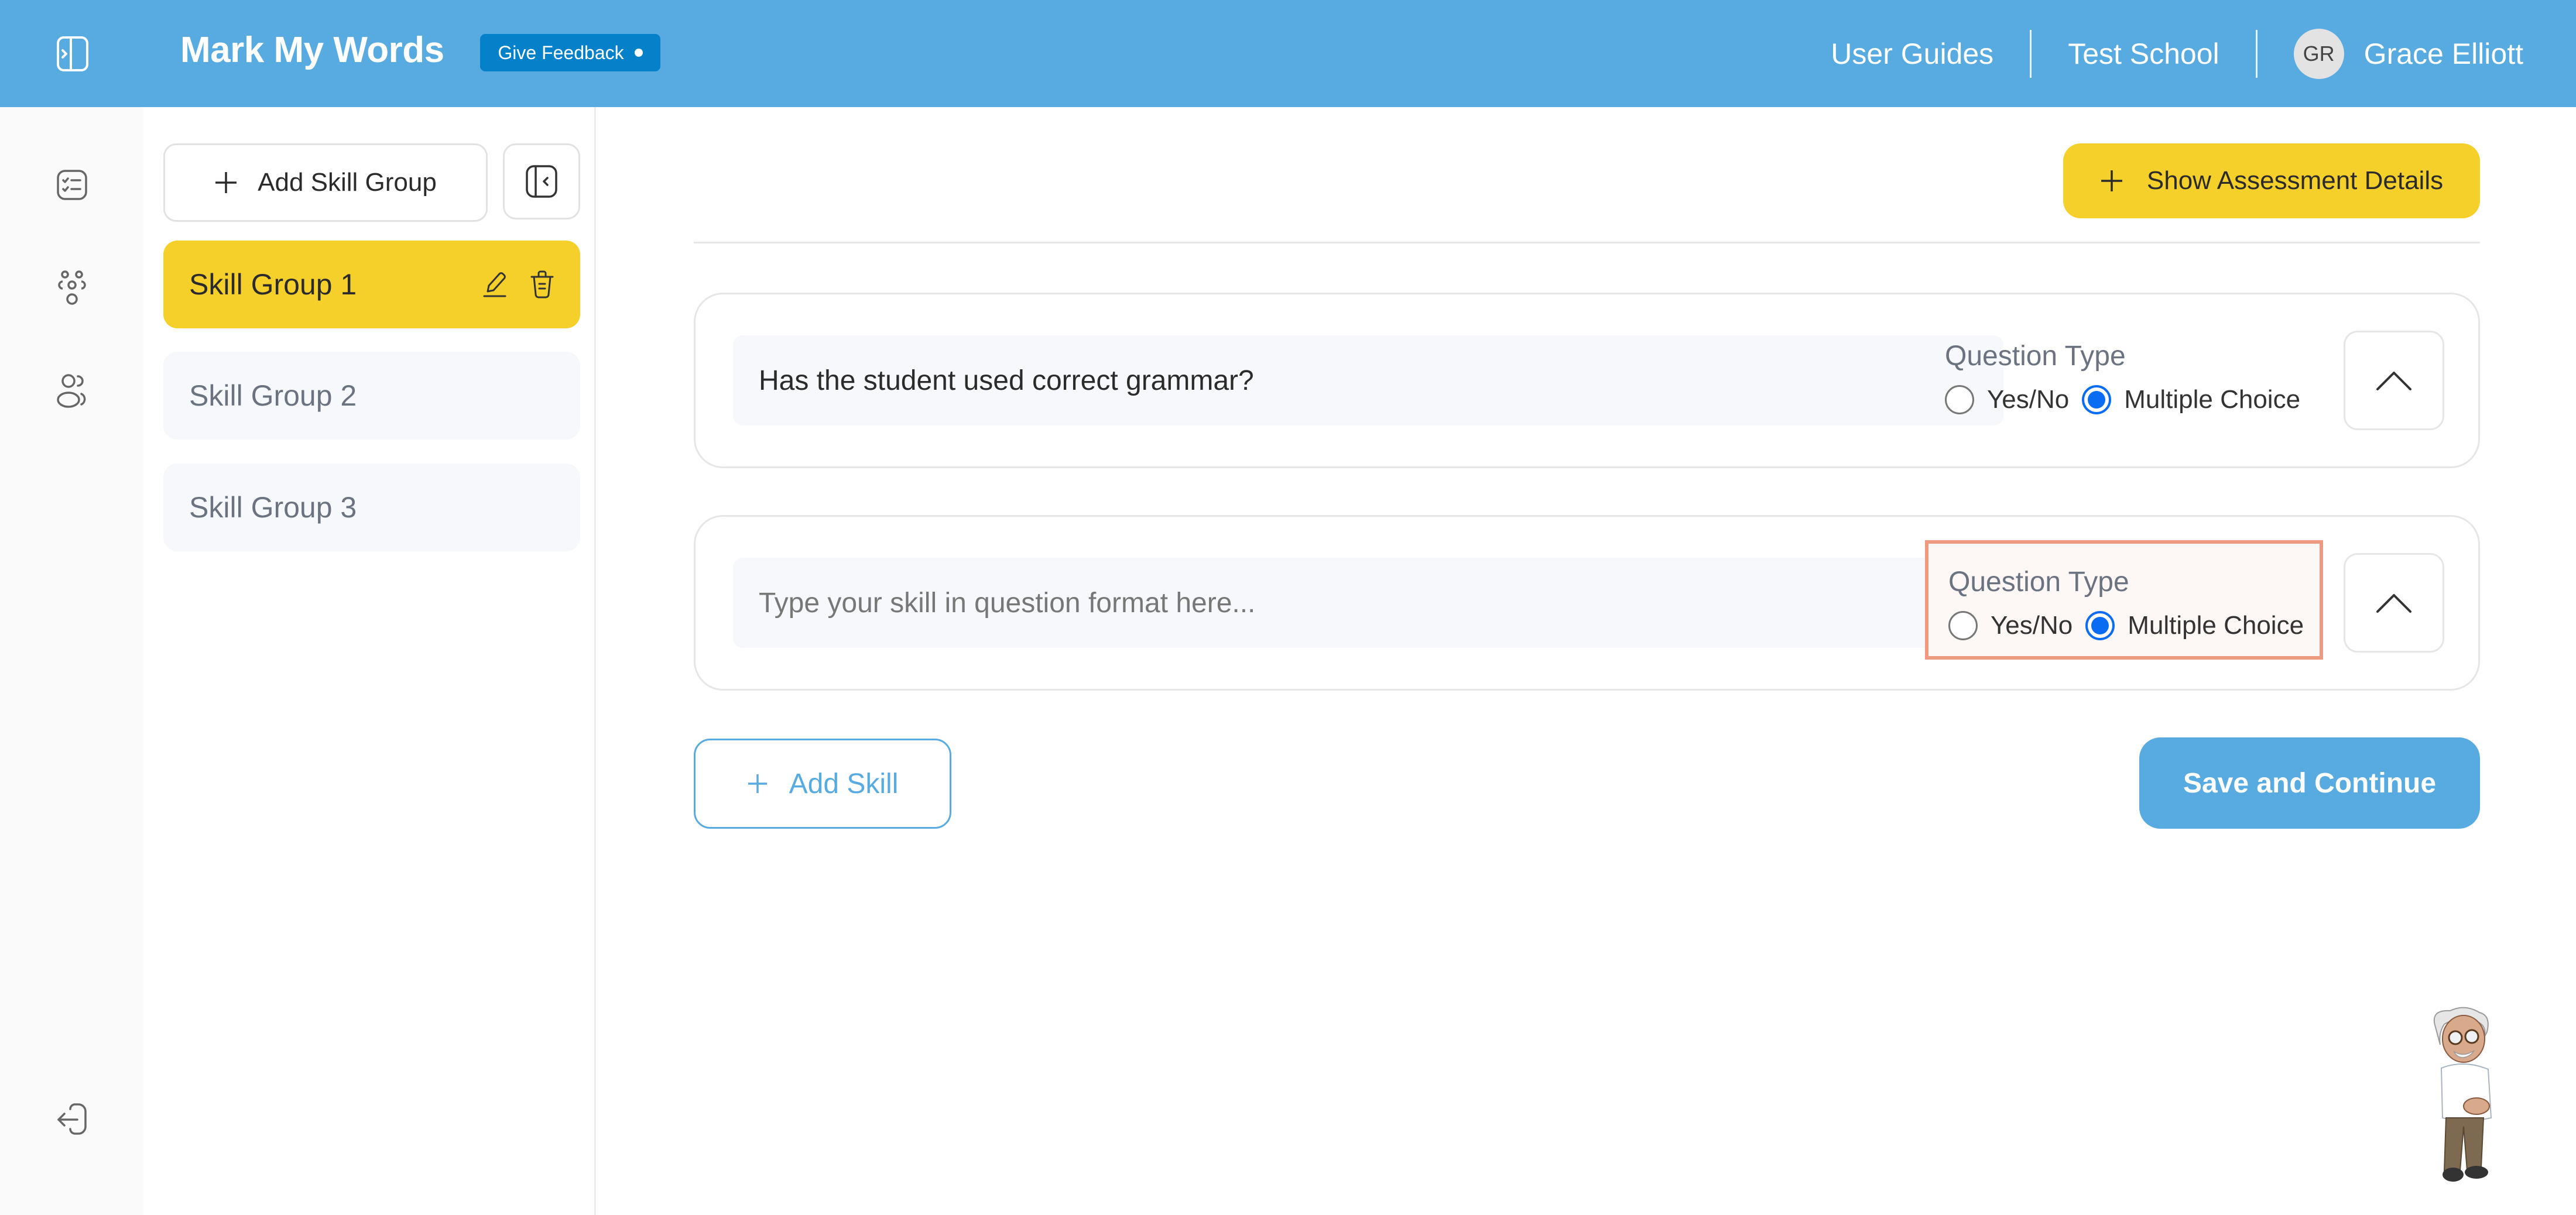 The height and width of the screenshot is (1215, 2576). Describe the element at coordinates (1587, 243) in the screenshot. I see `section-divider` at that location.